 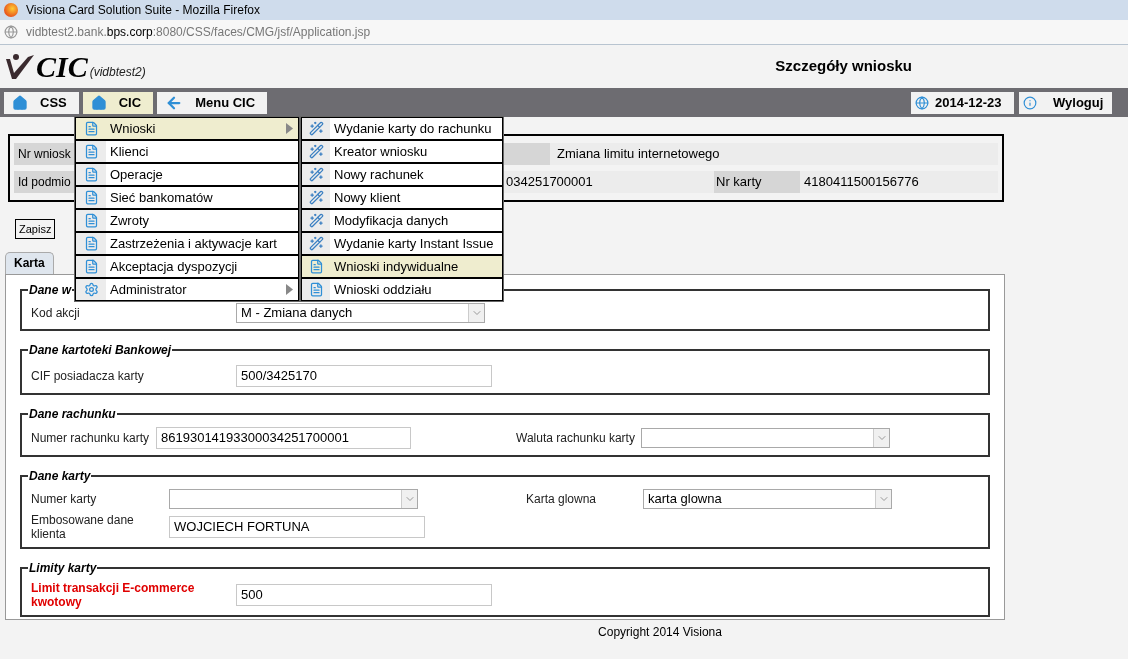 I want to click on field-label: Embosowane dane klienta, so click(x=83, y=526).